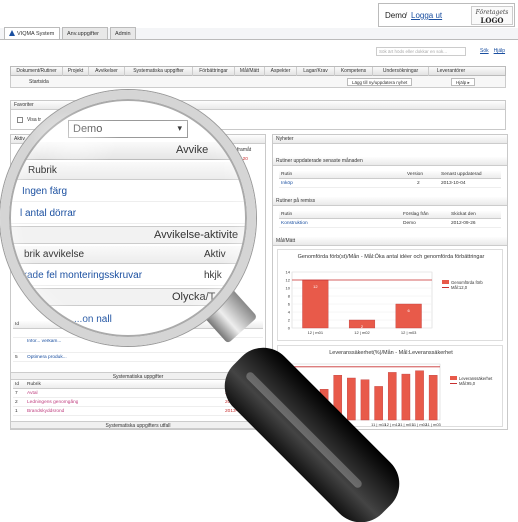 Image resolution: width=518 pixels, height=522 pixels. I want to click on y-tick-label: 4, so click(289, 312).